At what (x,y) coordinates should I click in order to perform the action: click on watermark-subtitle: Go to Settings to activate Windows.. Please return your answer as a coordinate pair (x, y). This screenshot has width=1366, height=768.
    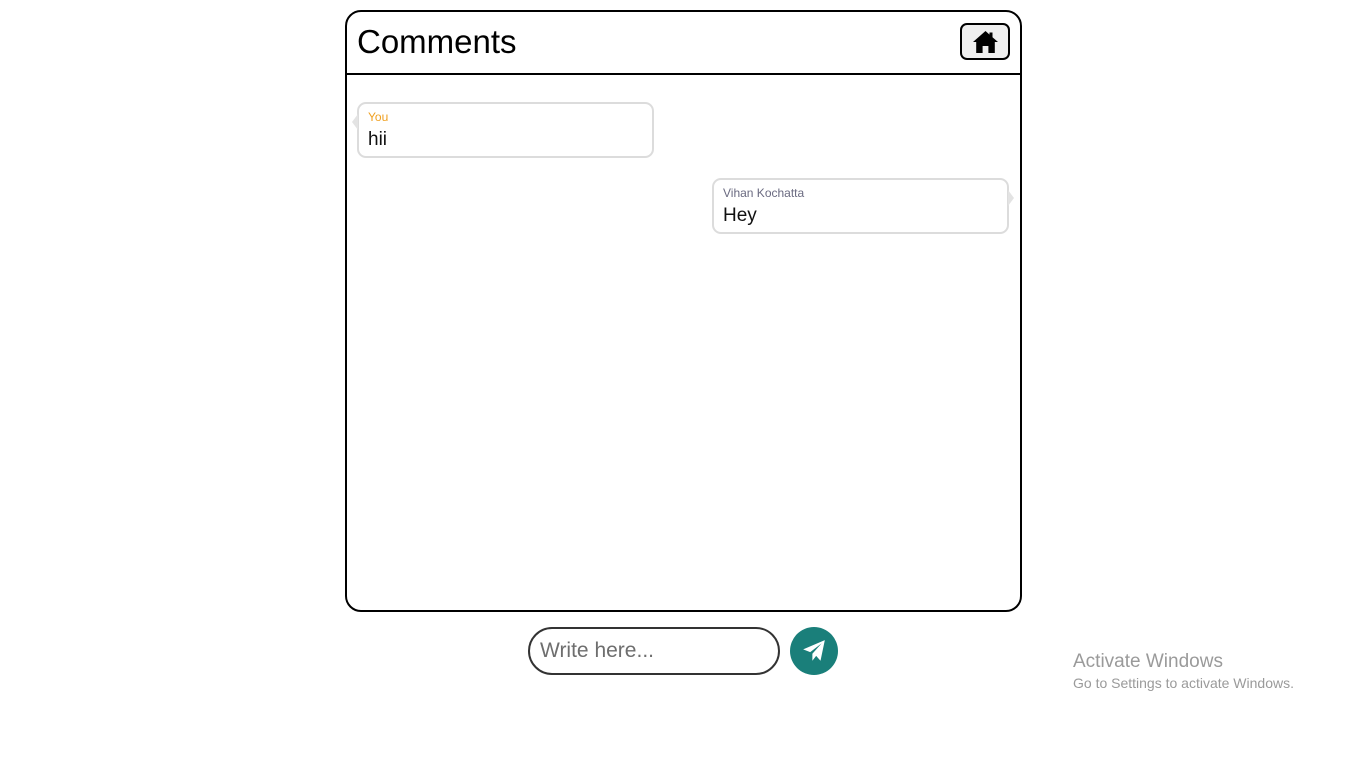
    Looking at the image, I should click on (1183, 683).